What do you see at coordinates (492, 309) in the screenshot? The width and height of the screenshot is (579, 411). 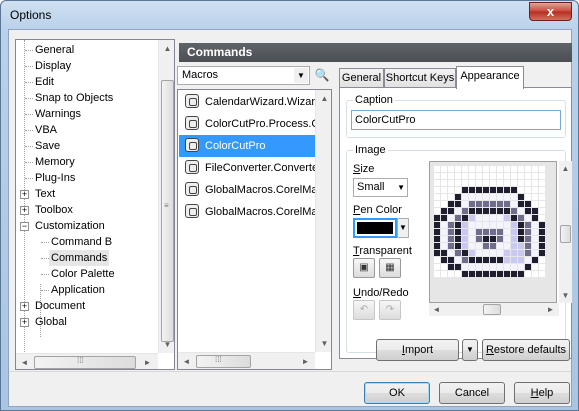 I see `pixel-hscroll-thumb` at bounding box center [492, 309].